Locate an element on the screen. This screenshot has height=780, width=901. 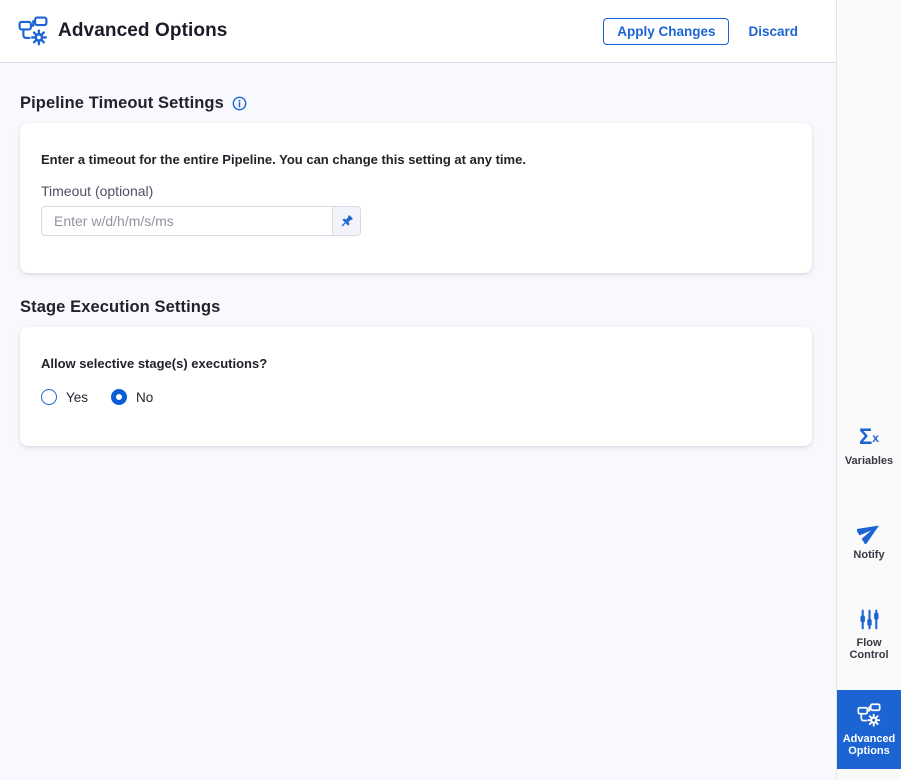
discard-link: Discard is located at coordinates (773, 31).